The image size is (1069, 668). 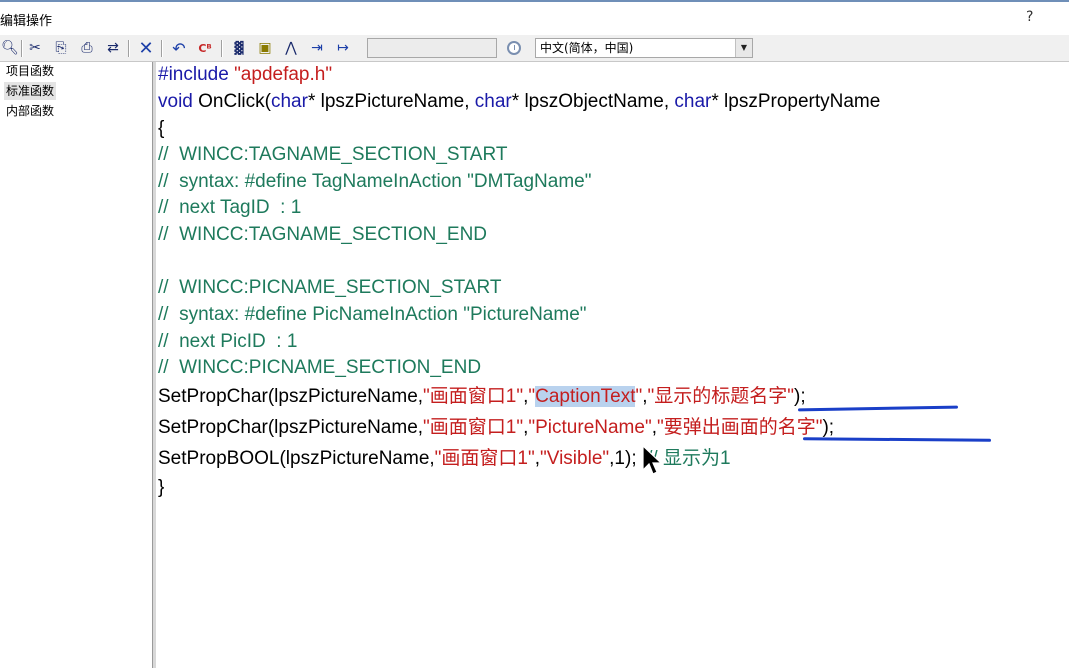 What do you see at coordinates (30, 91) in the screenshot?
I see `tree-item-standard-functions: 标准函数` at bounding box center [30, 91].